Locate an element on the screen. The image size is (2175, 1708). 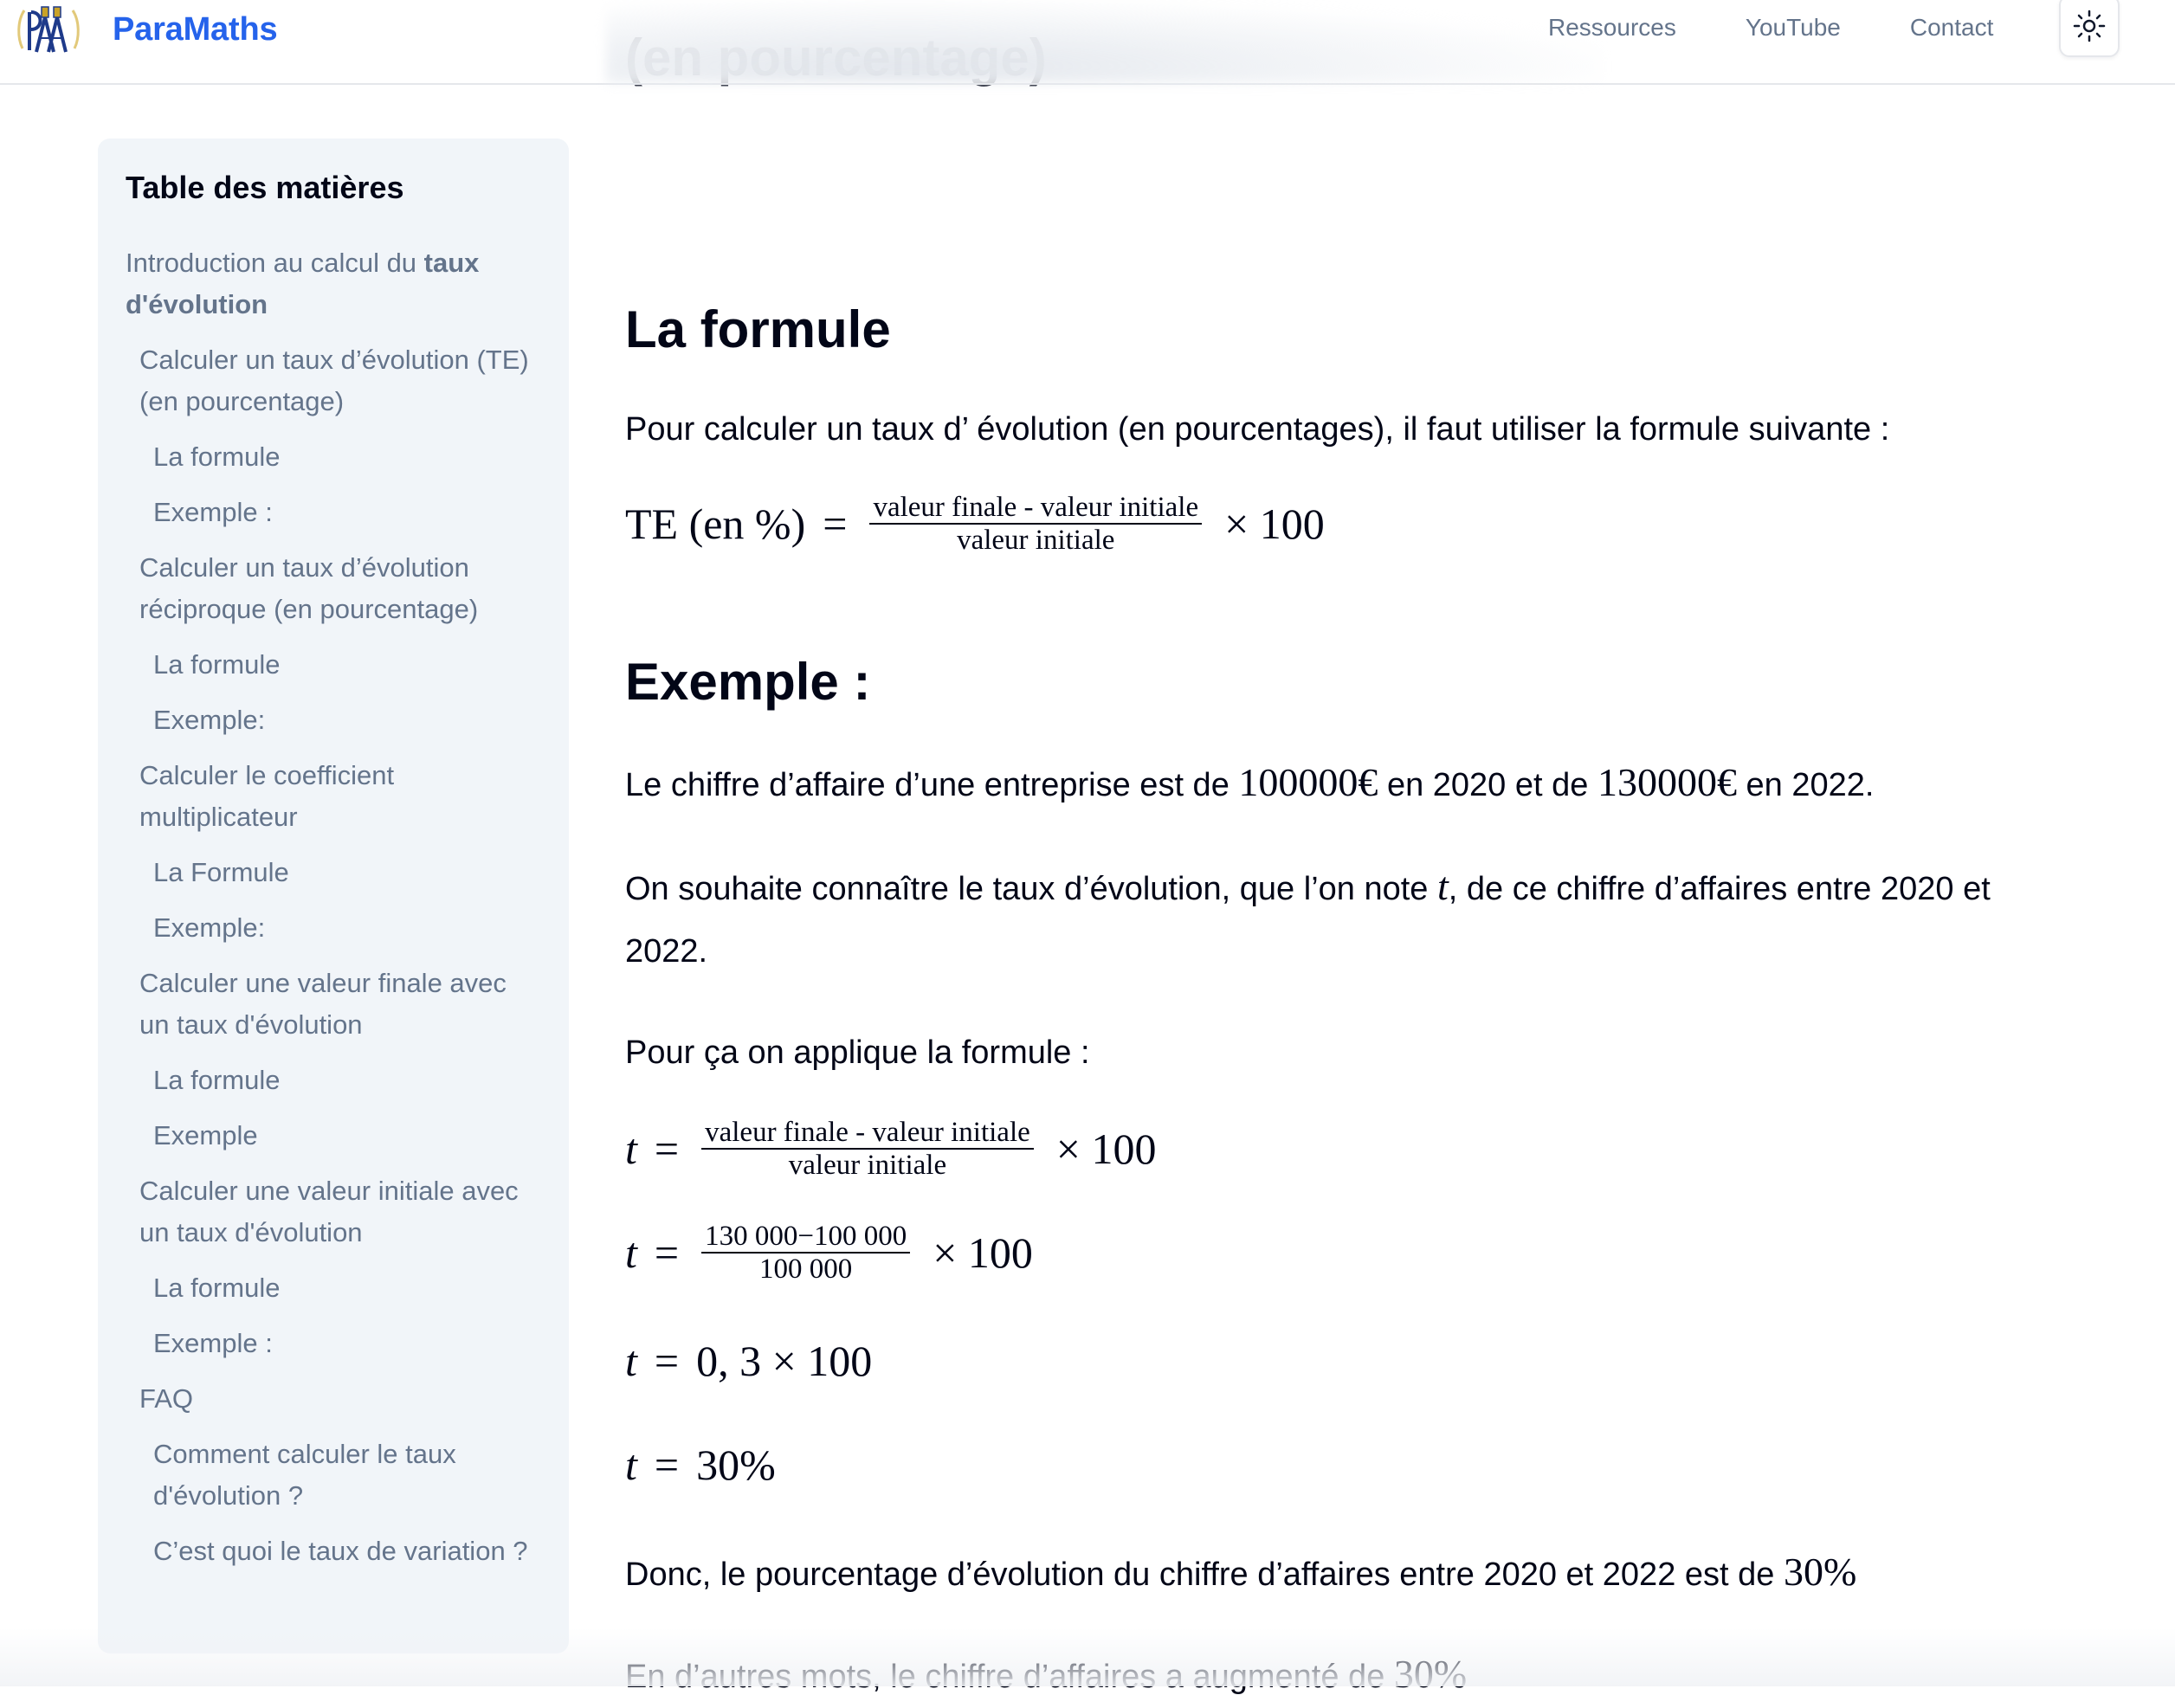
section-heading-formula: La formule is located at coordinates (758, 329).